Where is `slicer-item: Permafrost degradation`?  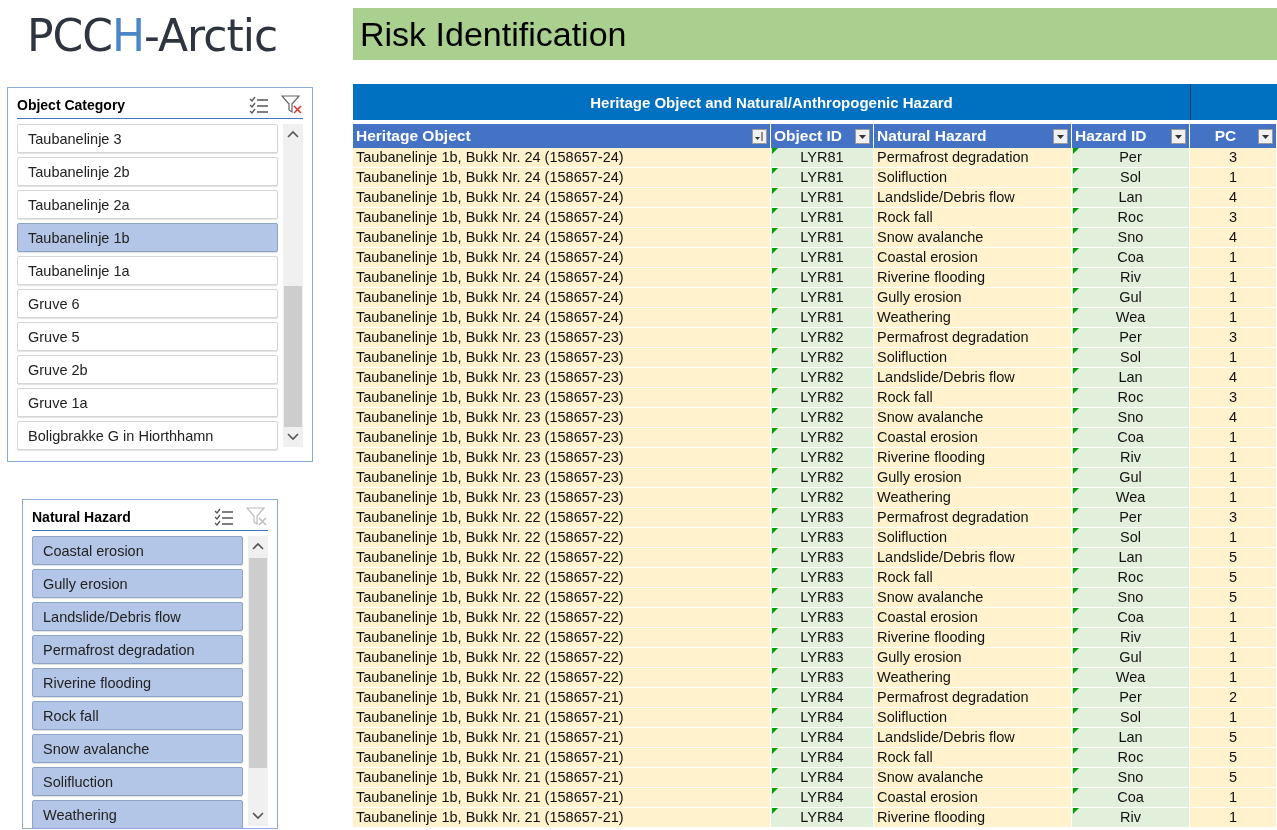 slicer-item: Permafrost degradation is located at coordinates (137, 649).